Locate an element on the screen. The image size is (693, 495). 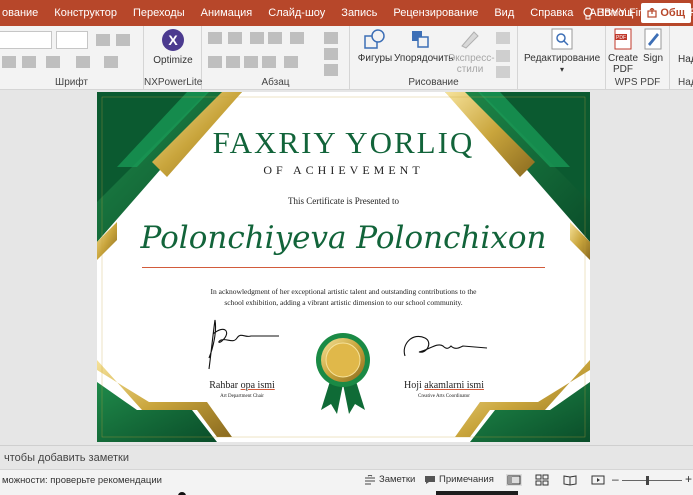
grow-font-icon is located at coordinates (103, 40).